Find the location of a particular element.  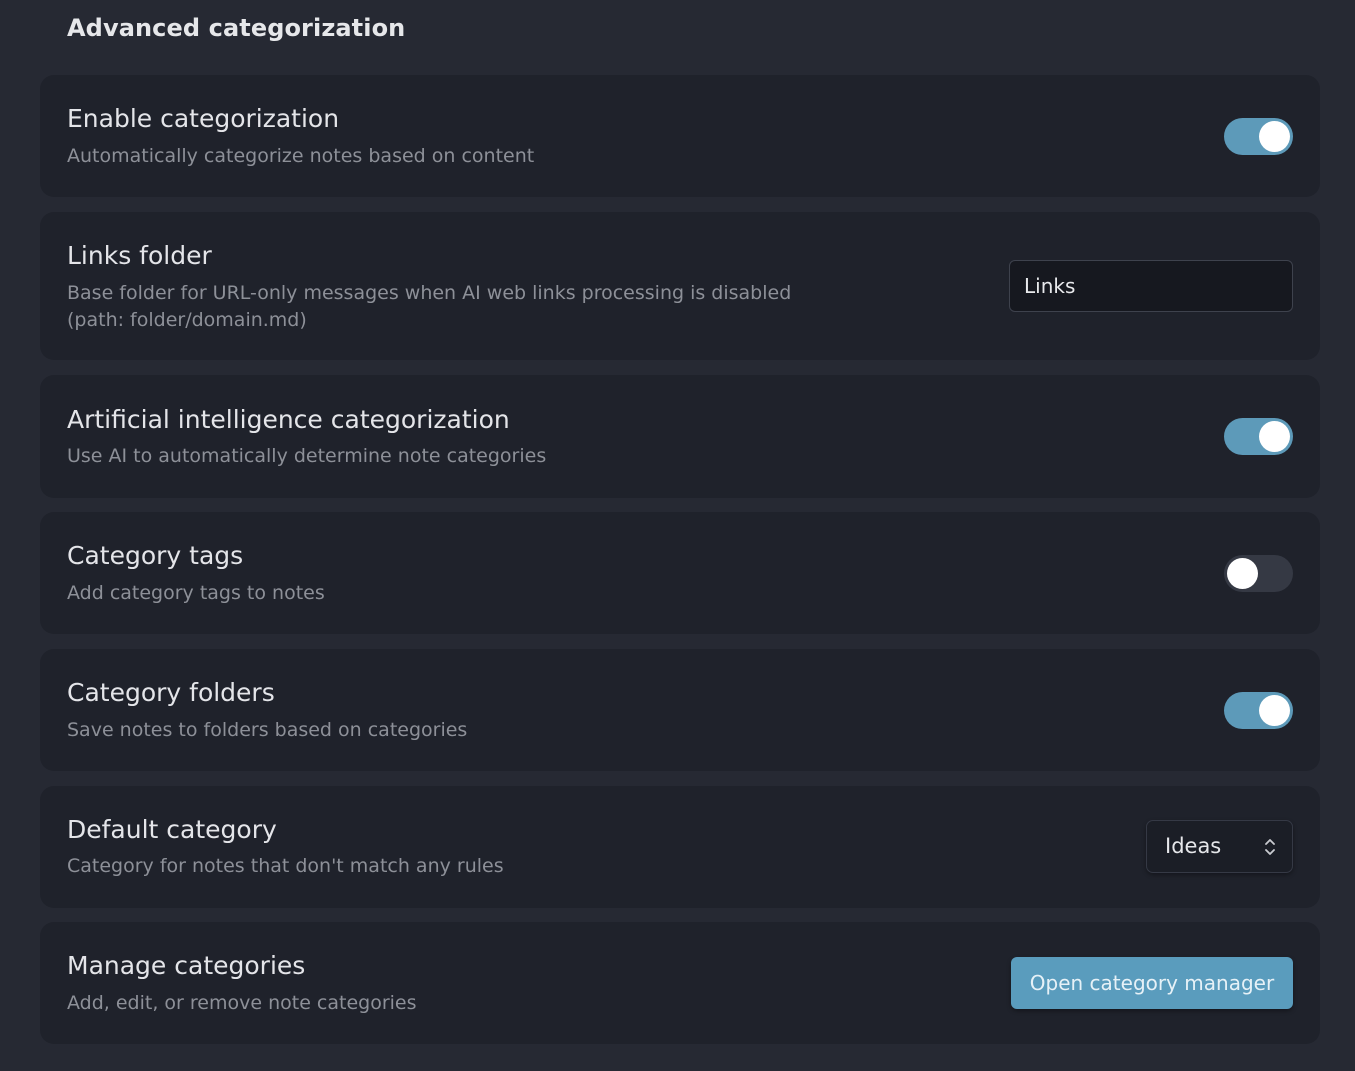

open-category-manager-button: Open category manager is located at coordinates (1152, 983).